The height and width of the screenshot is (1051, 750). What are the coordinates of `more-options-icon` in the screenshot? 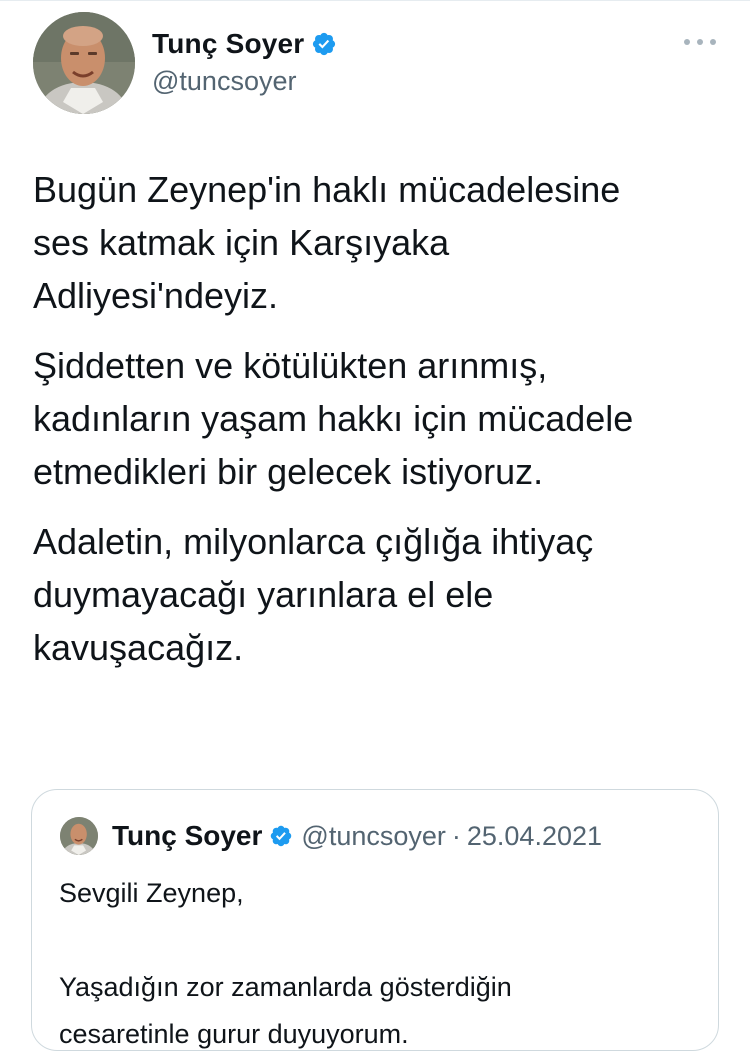 It's located at (700, 42).